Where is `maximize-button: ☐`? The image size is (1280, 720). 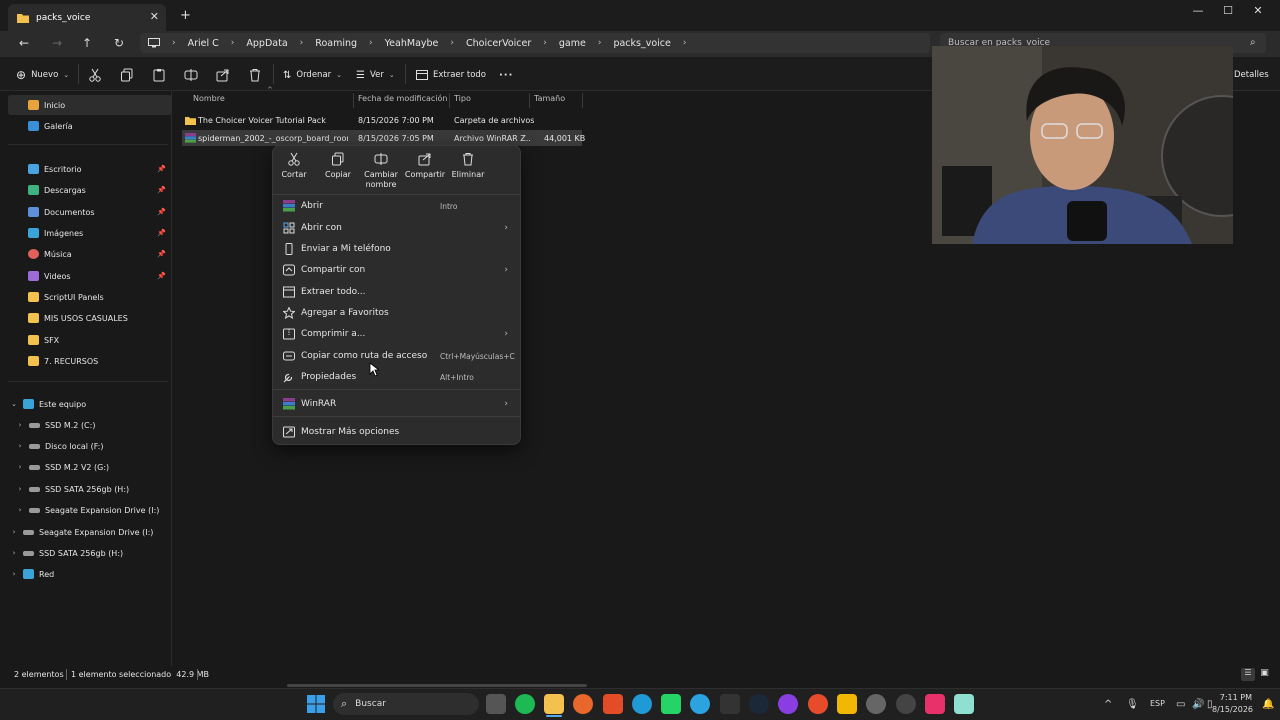 maximize-button: ☐ is located at coordinates (1228, 10).